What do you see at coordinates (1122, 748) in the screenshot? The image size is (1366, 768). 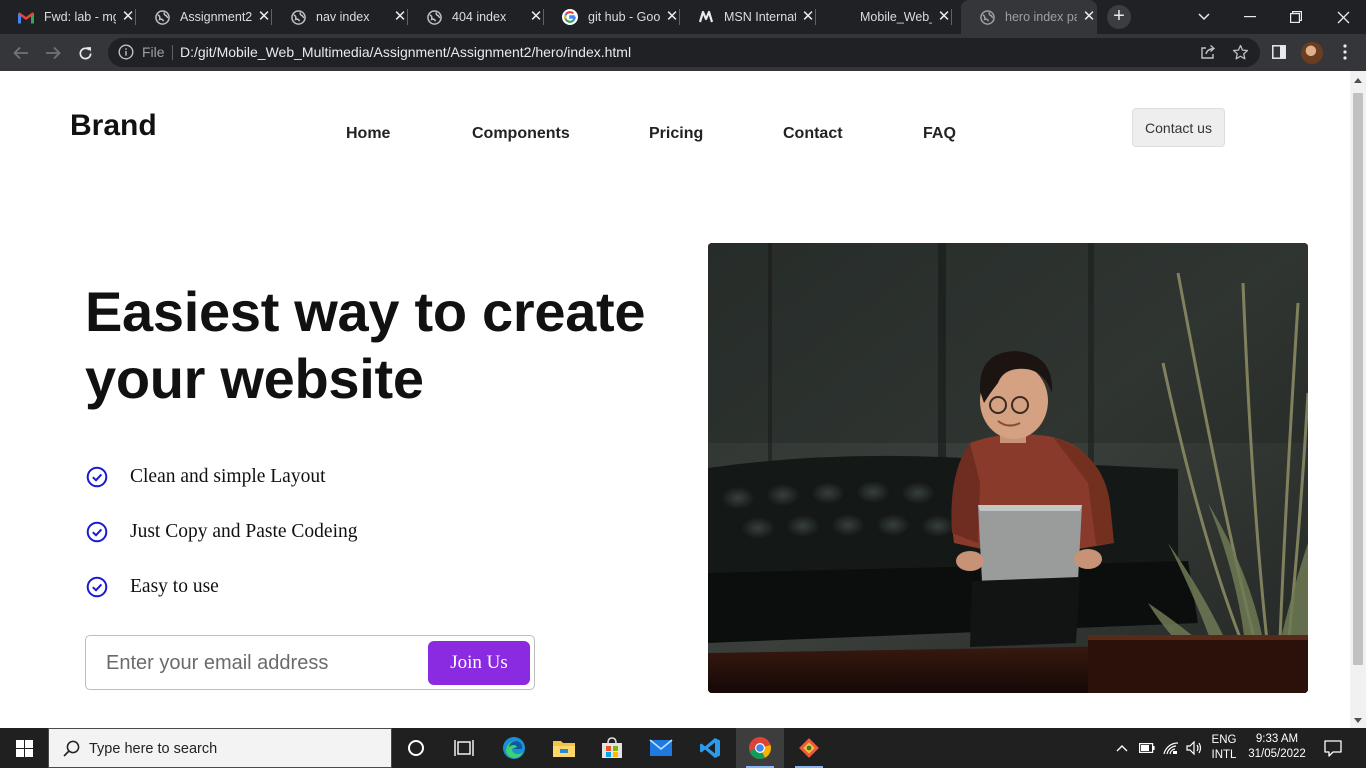 I see `chevron-up-icon` at bounding box center [1122, 748].